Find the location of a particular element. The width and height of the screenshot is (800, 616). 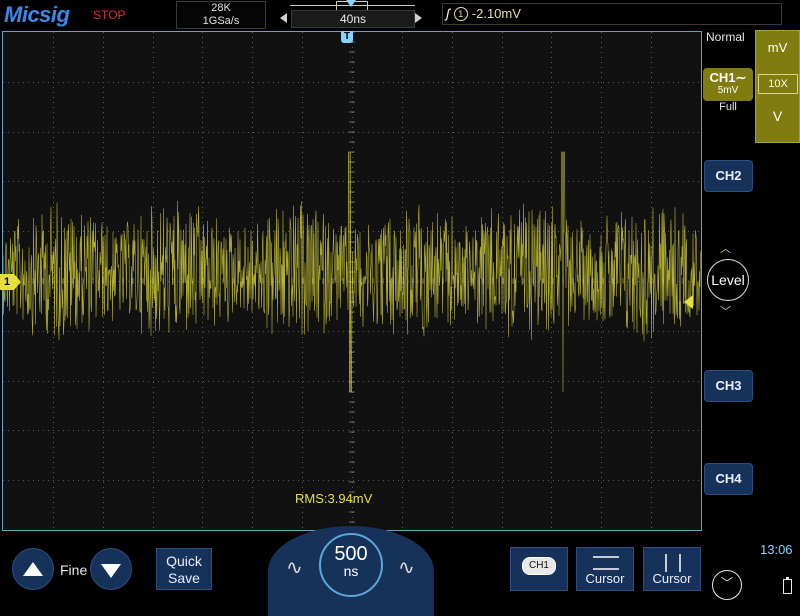

ch1-bandwidth: Full is located at coordinates (728, 107).